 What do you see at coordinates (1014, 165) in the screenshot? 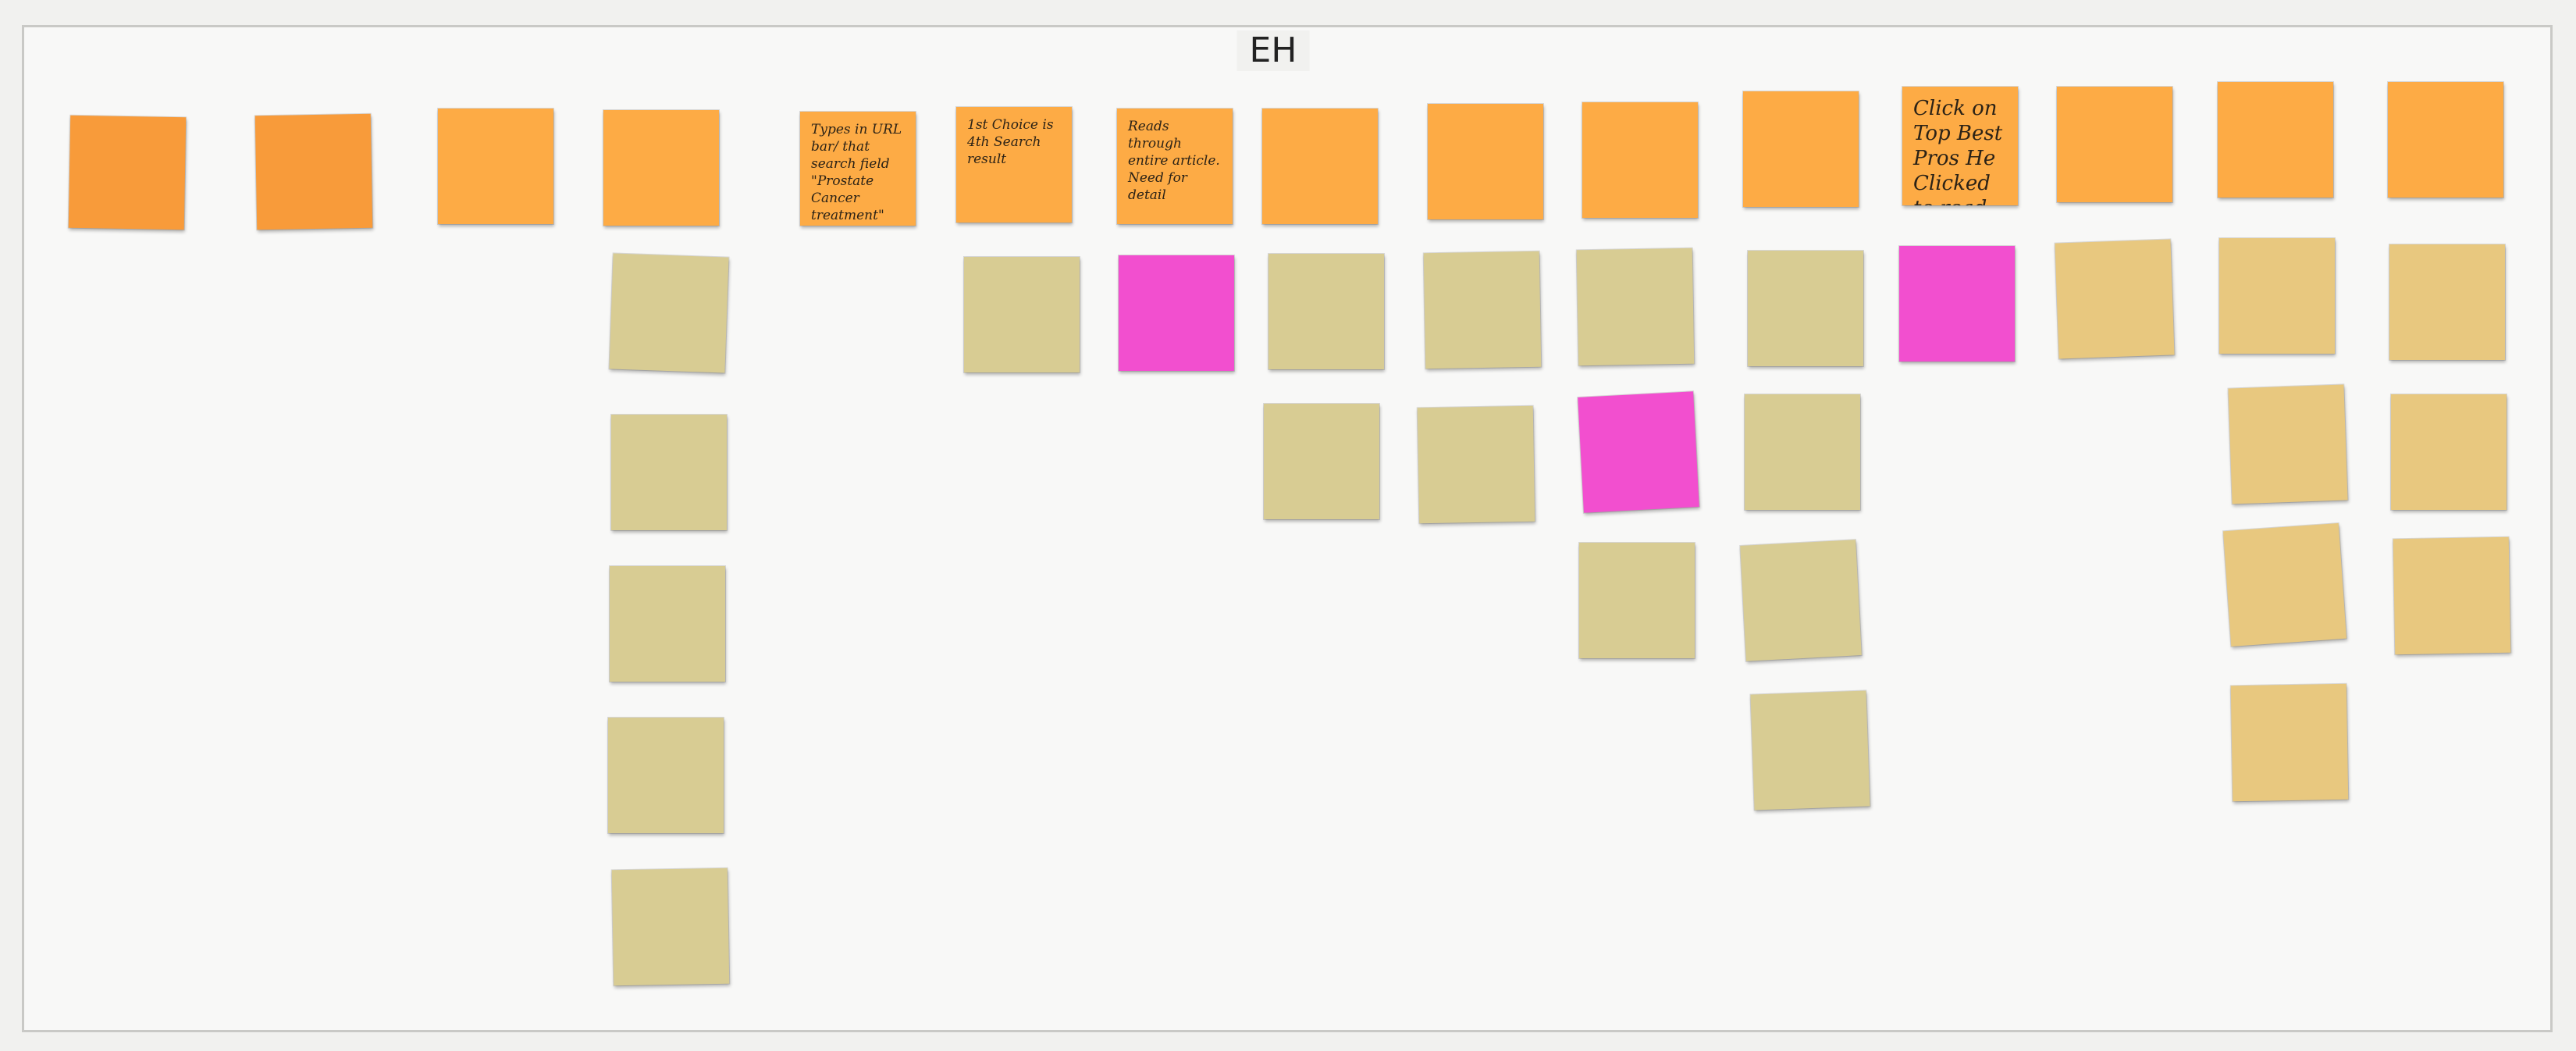
I see `sticky-note: 1st Choice is 4th Search result` at bounding box center [1014, 165].